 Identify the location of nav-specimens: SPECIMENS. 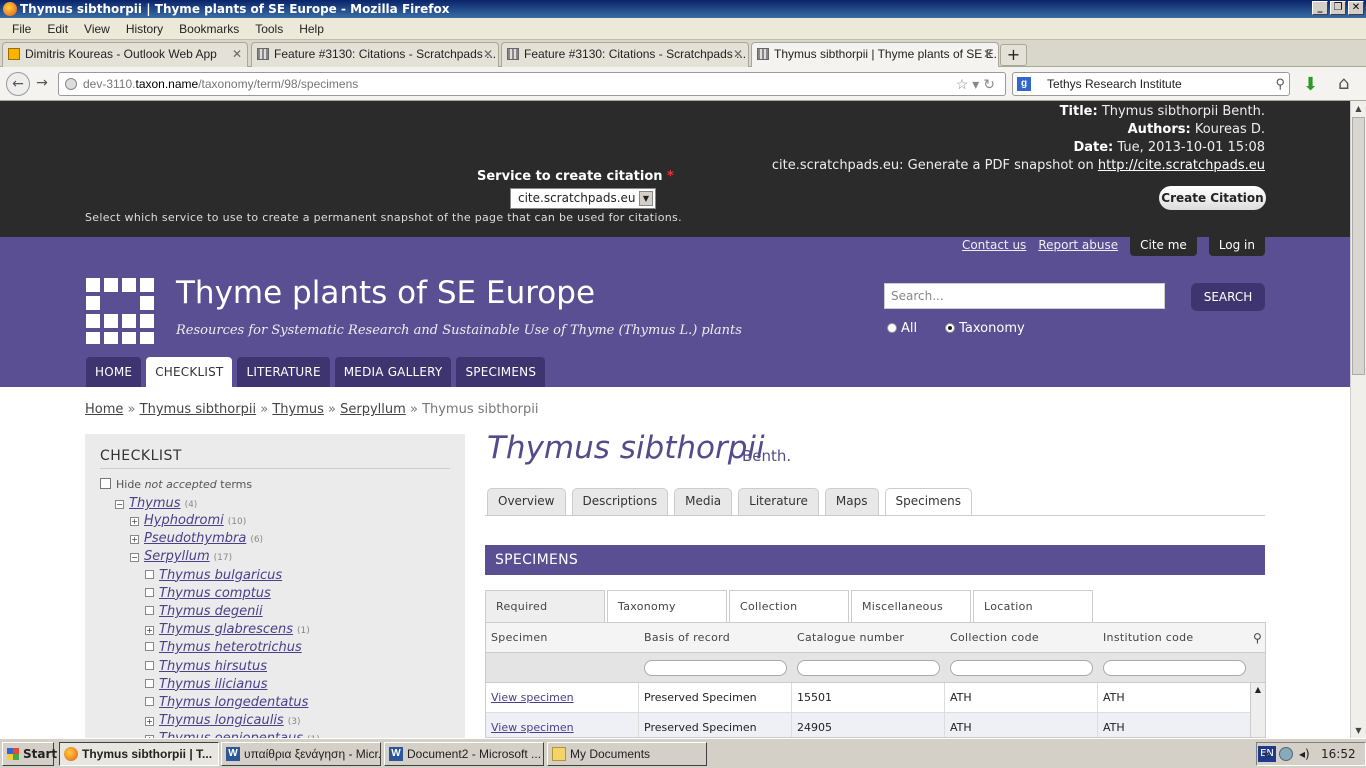
(501, 372).